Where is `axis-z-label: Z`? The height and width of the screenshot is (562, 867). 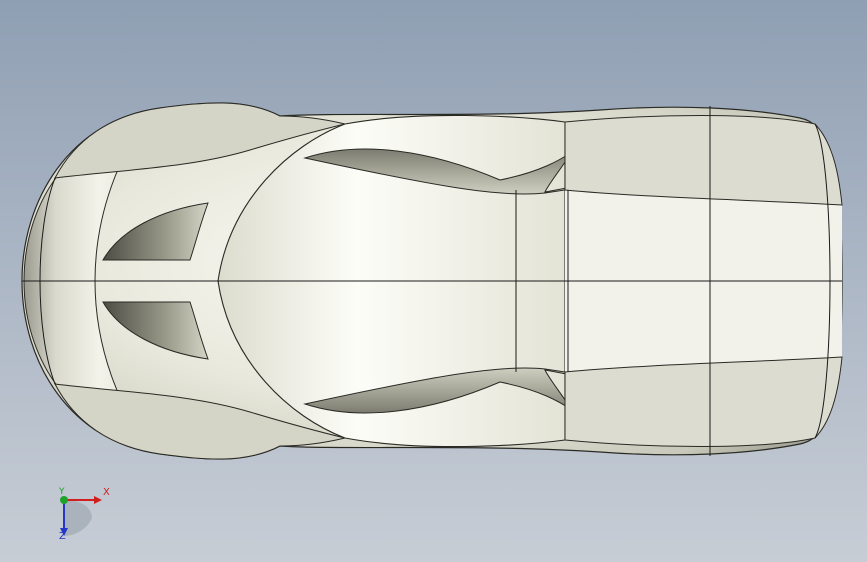
axis-z-label: Z is located at coordinates (62, 536).